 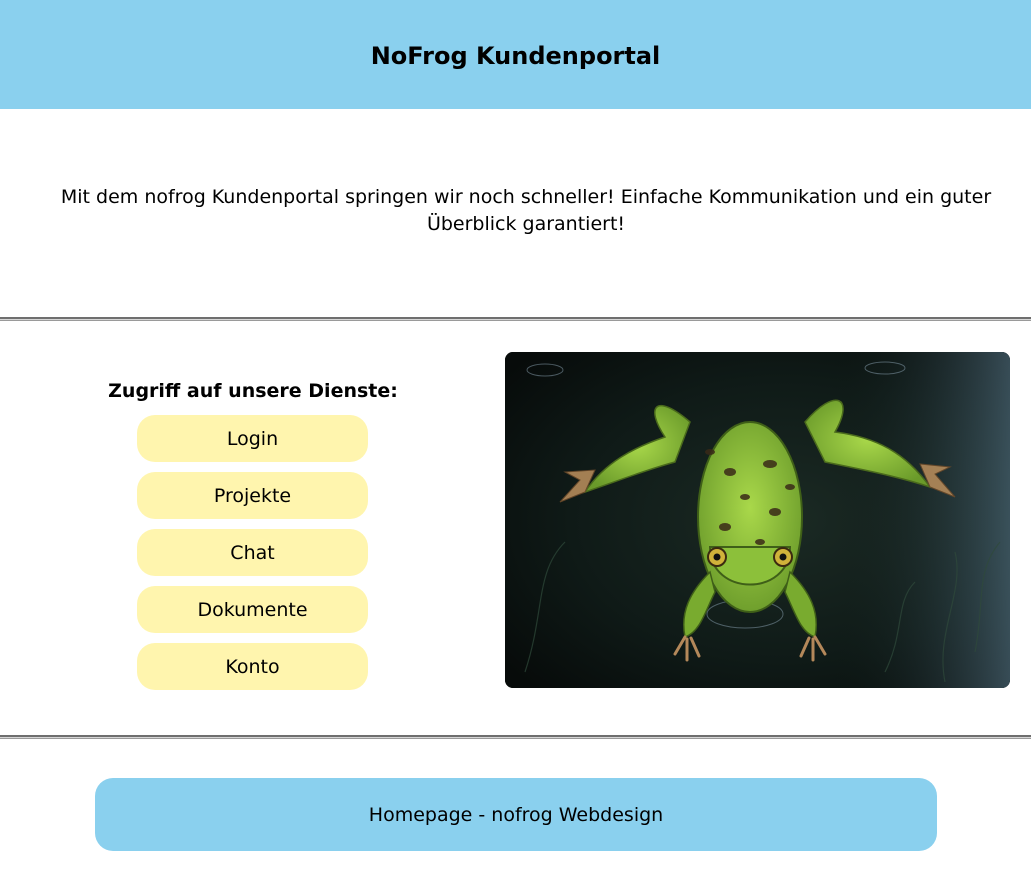 I want to click on page-header: NoFrog Kundenportal, so click(x=515, y=54).